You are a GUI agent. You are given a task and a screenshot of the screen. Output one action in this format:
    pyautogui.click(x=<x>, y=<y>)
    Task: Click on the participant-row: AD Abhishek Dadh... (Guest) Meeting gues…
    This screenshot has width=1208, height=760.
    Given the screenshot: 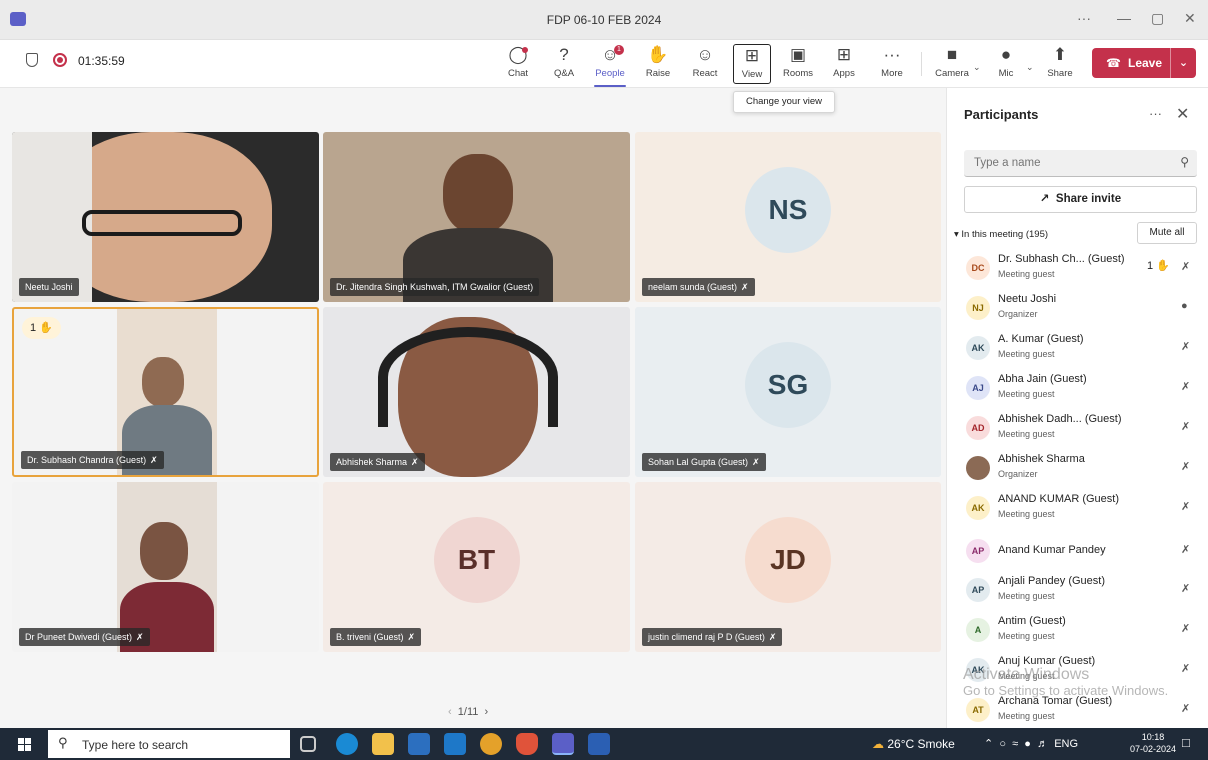 What is the action you would take?
    pyautogui.click(x=1077, y=428)
    